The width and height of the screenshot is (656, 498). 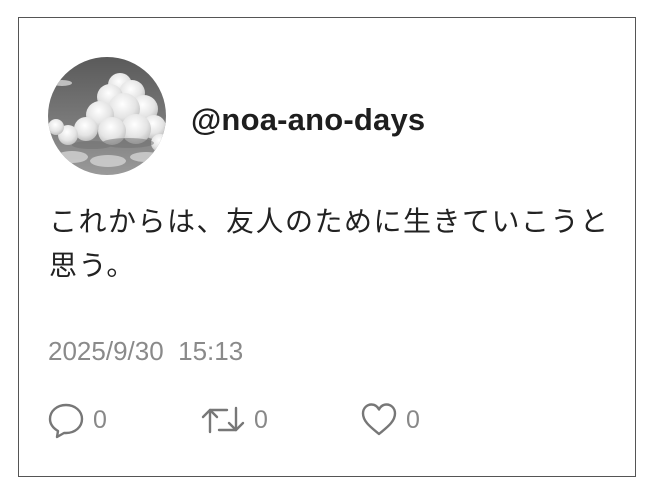 What do you see at coordinates (327, 420) in the screenshot?
I see `action-bar: 0 0 0` at bounding box center [327, 420].